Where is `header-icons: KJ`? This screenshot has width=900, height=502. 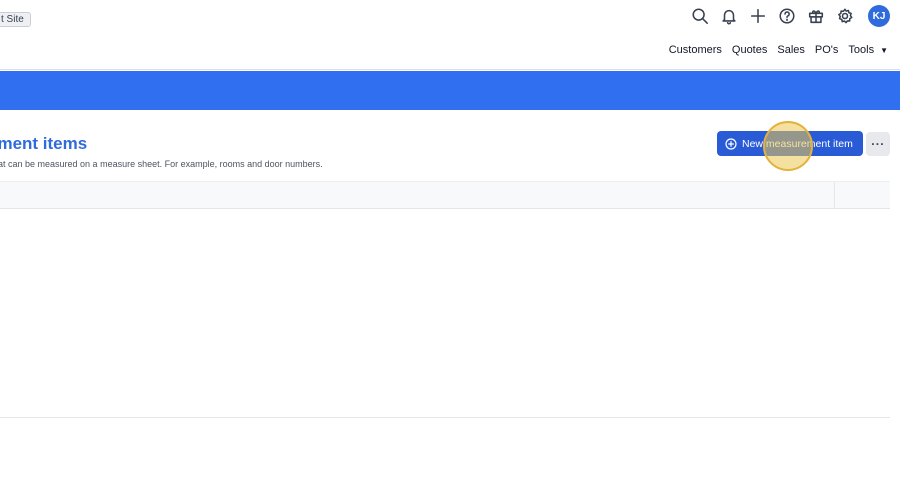 header-icons: KJ is located at coordinates (786, 16).